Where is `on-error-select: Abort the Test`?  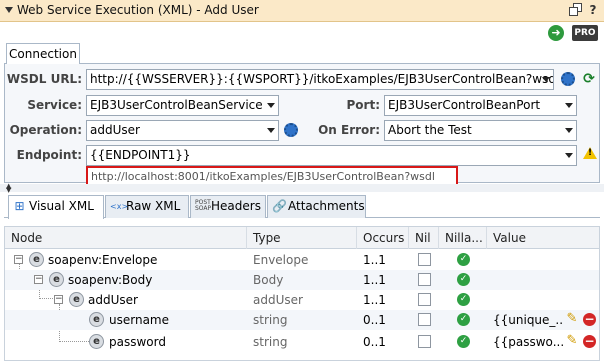
on-error-select: Abort the Test is located at coordinates (480, 130).